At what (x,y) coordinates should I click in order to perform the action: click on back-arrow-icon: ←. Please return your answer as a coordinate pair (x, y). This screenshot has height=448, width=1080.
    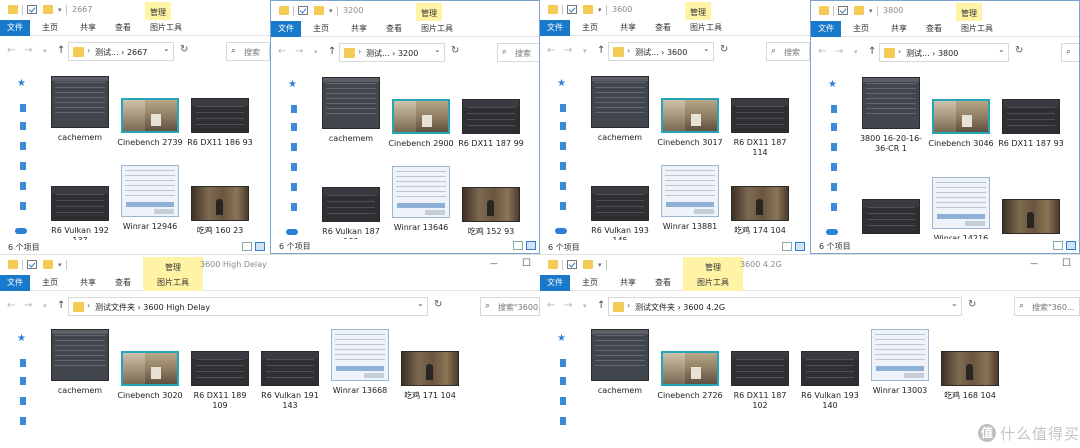
    Looking at the image, I should click on (822, 51).